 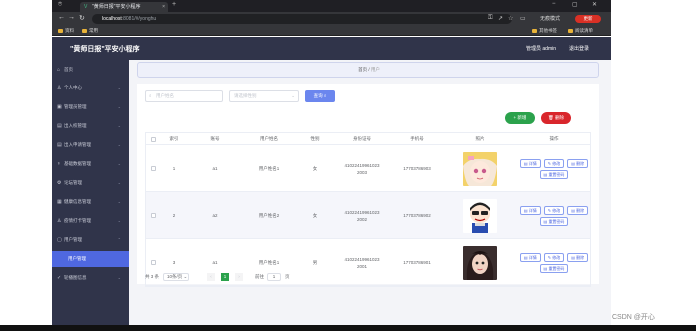 I want to click on reset-password-label: 重置密码, so click(x=556, y=221).